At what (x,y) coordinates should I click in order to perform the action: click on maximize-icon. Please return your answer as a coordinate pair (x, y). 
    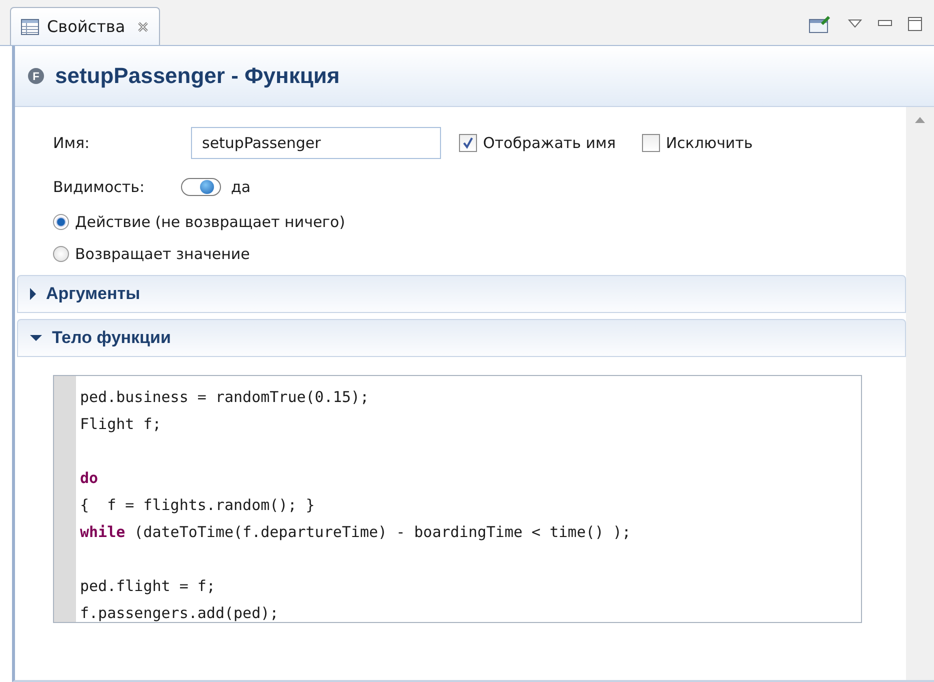
    Looking at the image, I should click on (915, 23).